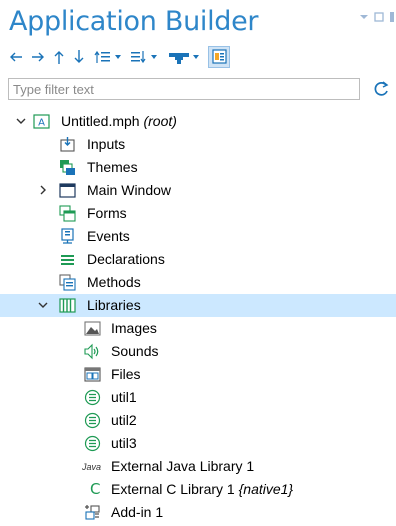  Describe the element at coordinates (92, 512) in the screenshot. I see `add-in-icon` at that location.